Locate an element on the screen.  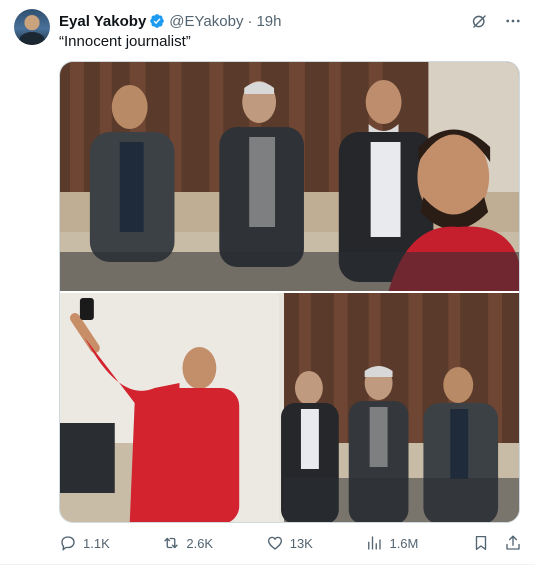
views-button: 1.6M is located at coordinates (391, 543).